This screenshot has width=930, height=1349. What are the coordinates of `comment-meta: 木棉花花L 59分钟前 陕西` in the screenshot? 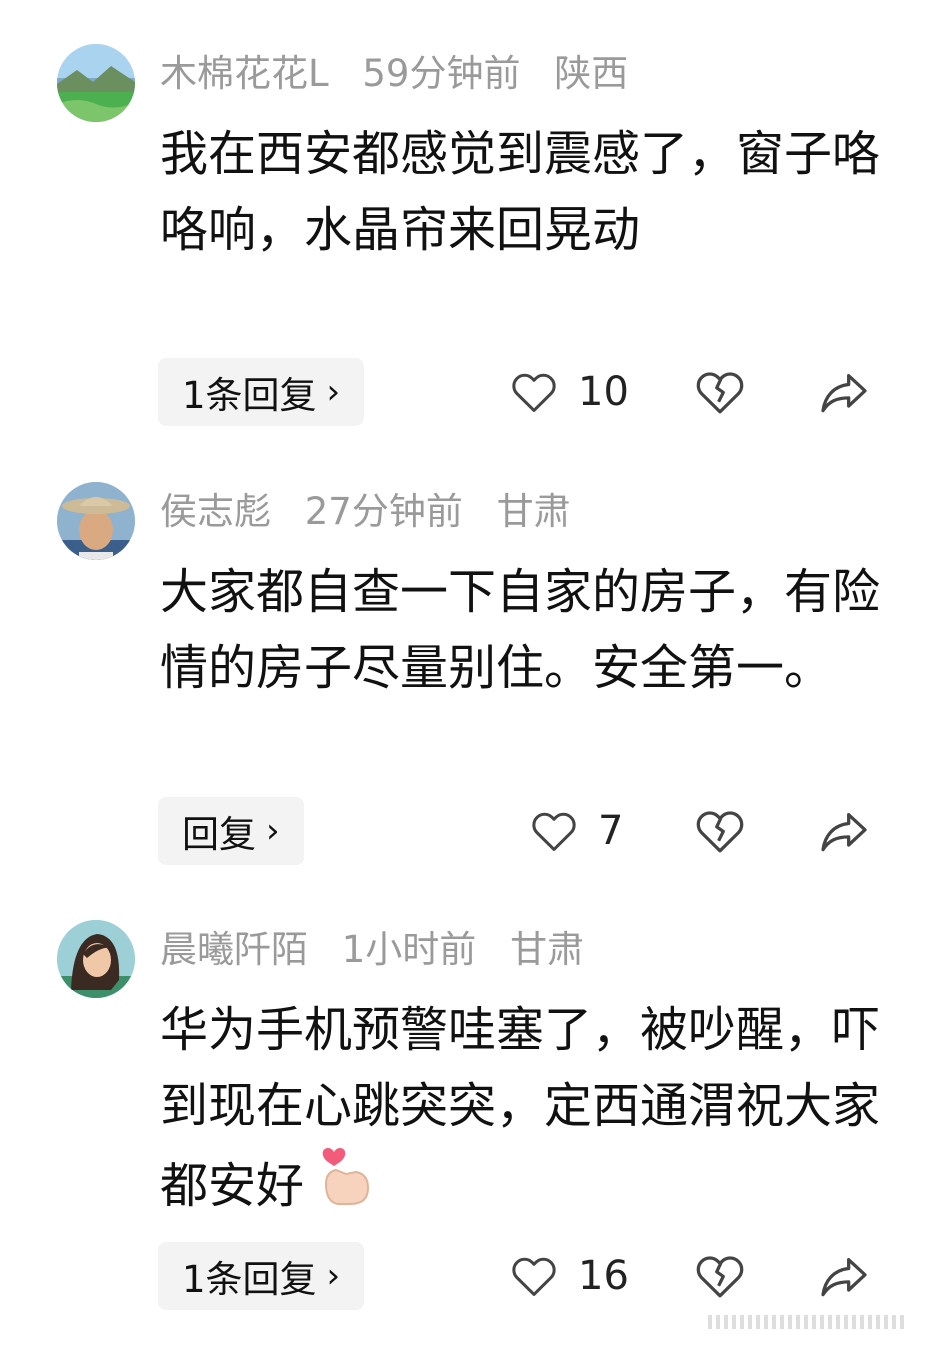 It's located at (405, 74).